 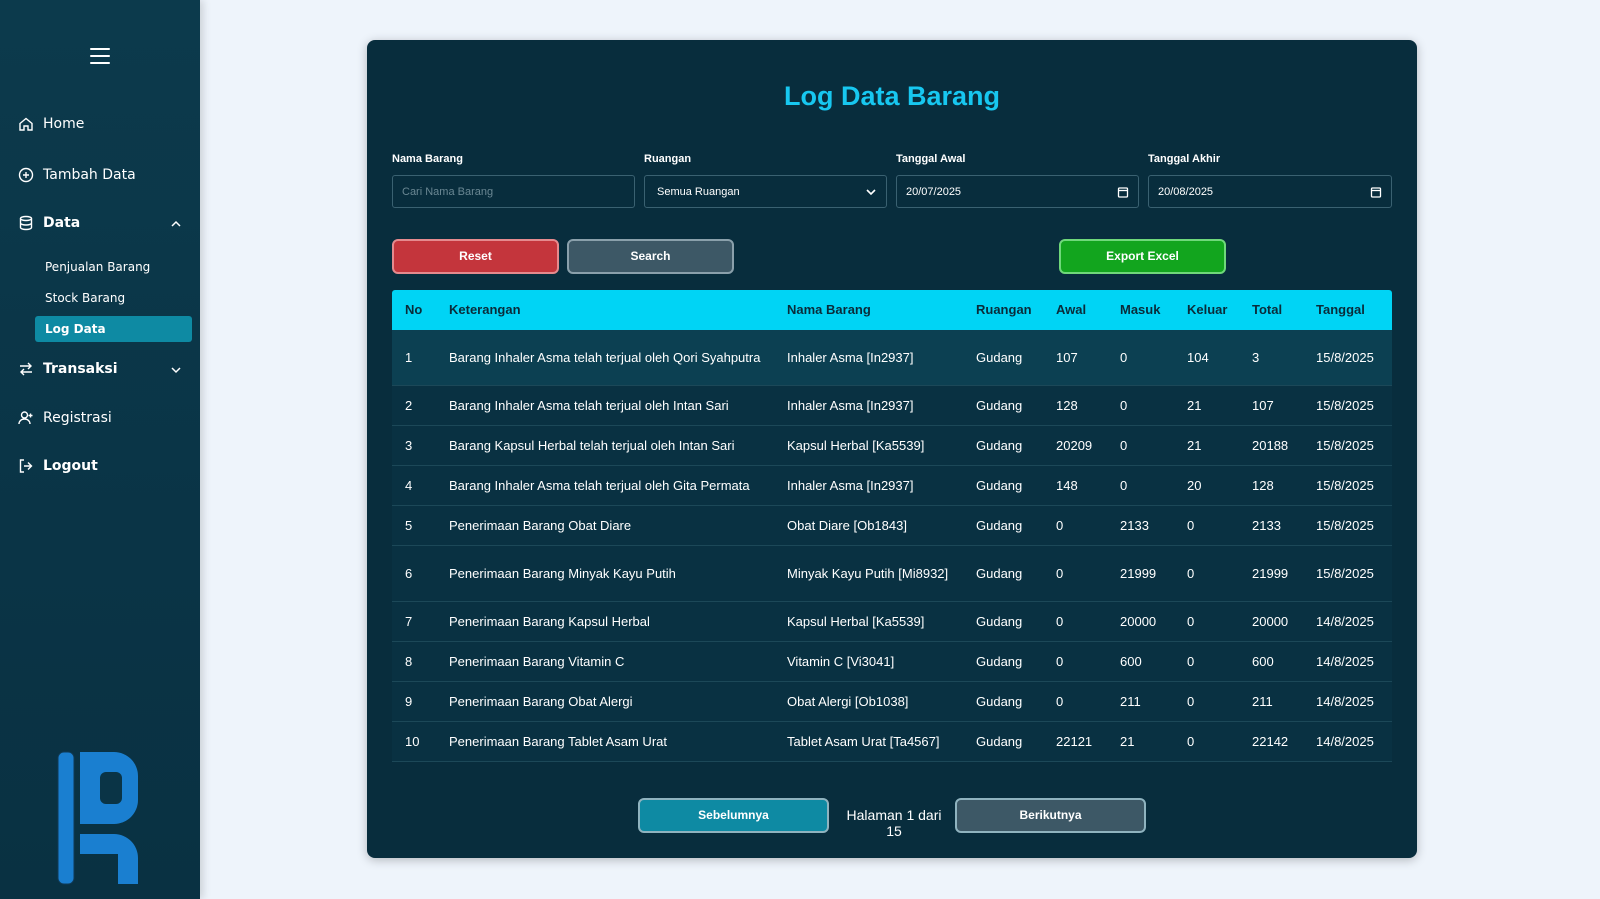 What do you see at coordinates (62, 223) in the screenshot?
I see `sidebar-item-label: Data` at bounding box center [62, 223].